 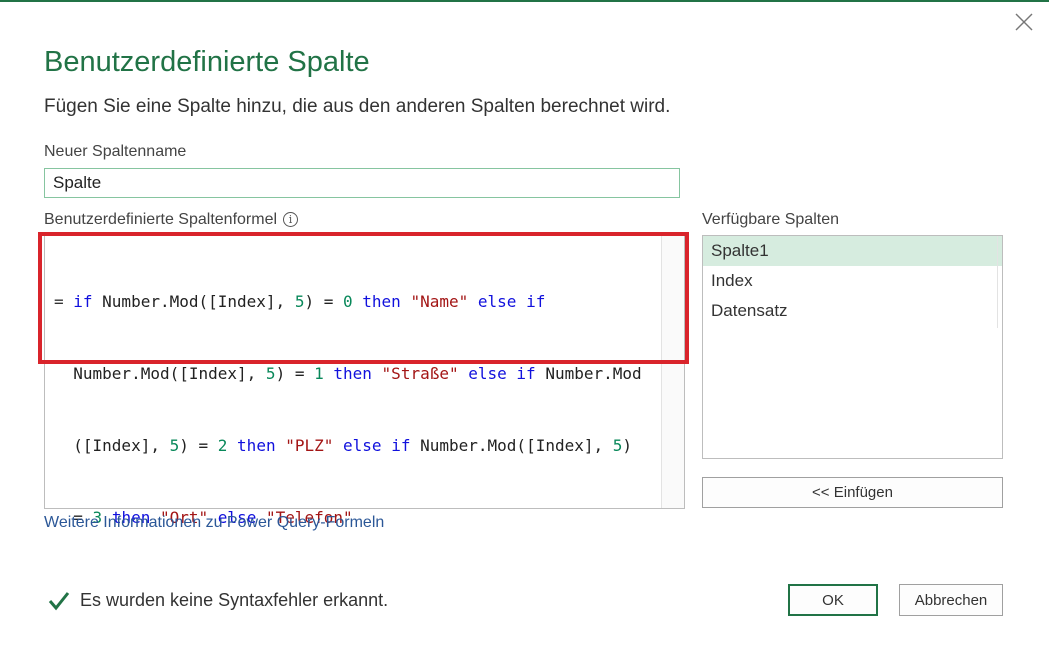 I want to click on info-icon: i, so click(x=291, y=219).